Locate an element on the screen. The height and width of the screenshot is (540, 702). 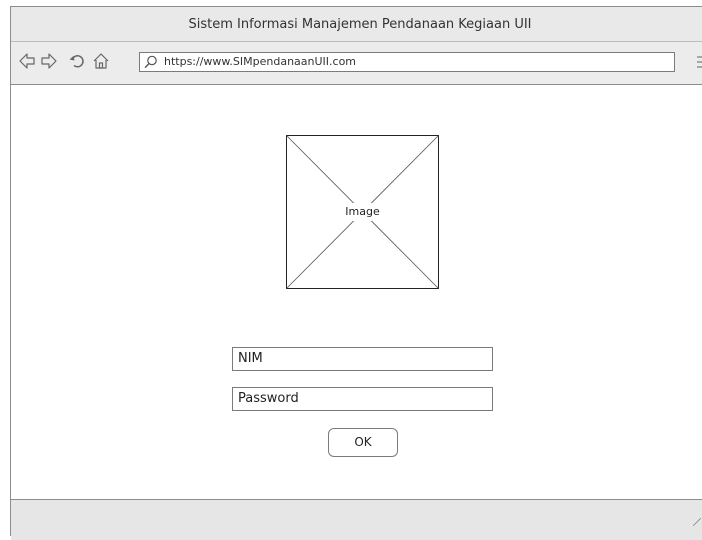
nim-field: NIM is located at coordinates (362, 359).